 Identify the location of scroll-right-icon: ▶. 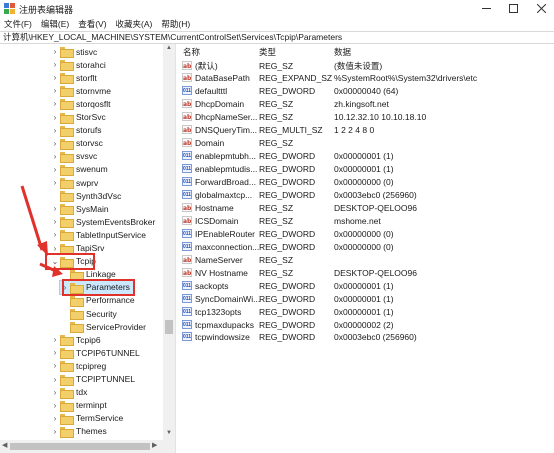
(154, 445).